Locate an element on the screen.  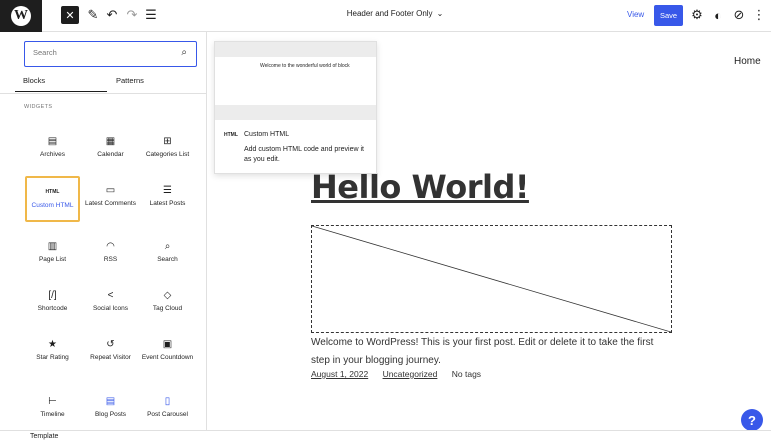
page-list-icon: ▥ is located at coordinates (52, 246).